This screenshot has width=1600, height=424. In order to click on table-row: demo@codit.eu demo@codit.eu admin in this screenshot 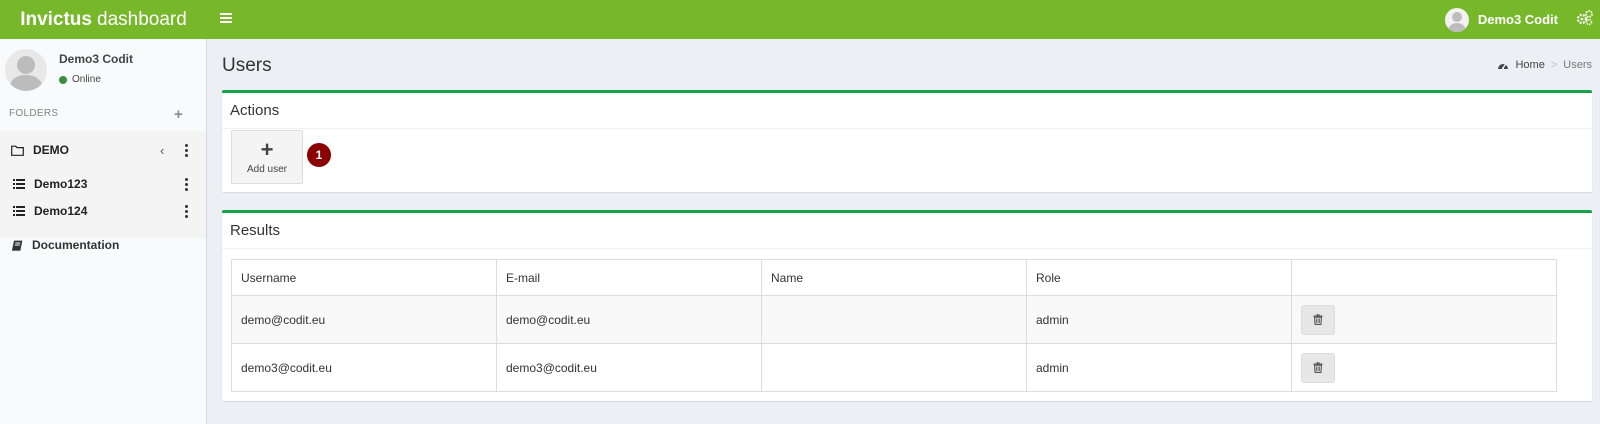, I will do `click(894, 319)`.